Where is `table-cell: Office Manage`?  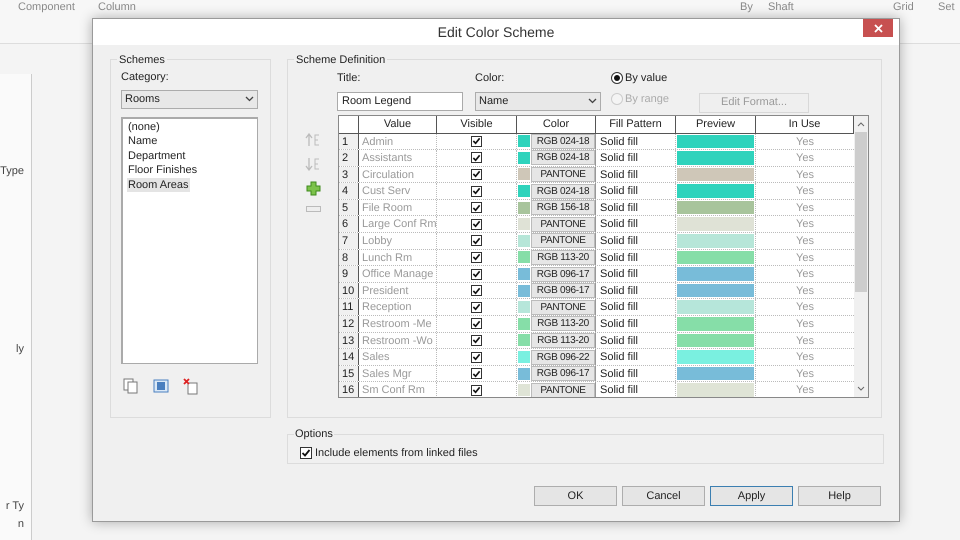 table-cell: Office Manage is located at coordinates (398, 274).